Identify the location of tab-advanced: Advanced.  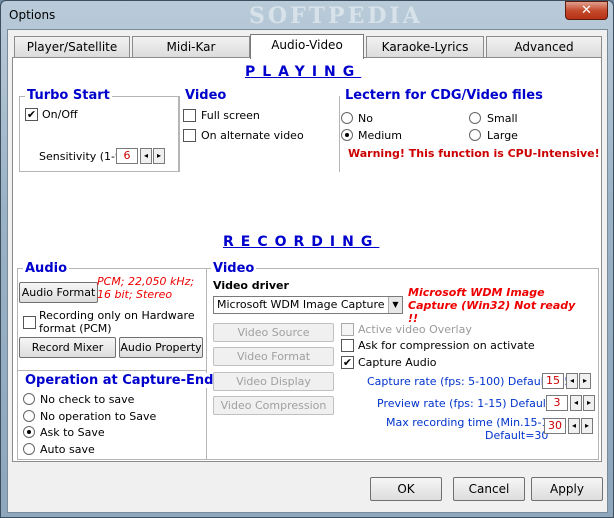
(544, 46).